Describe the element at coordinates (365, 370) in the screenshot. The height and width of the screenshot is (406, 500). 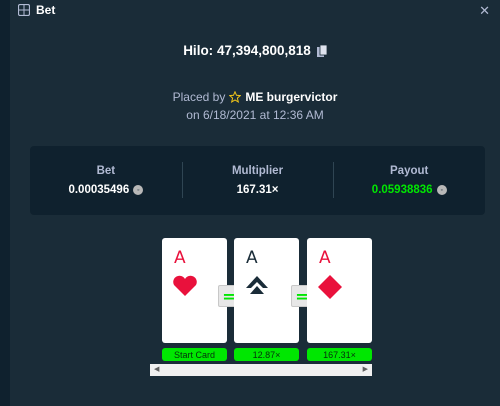
I see `scroll-right-icon: ▶` at that location.